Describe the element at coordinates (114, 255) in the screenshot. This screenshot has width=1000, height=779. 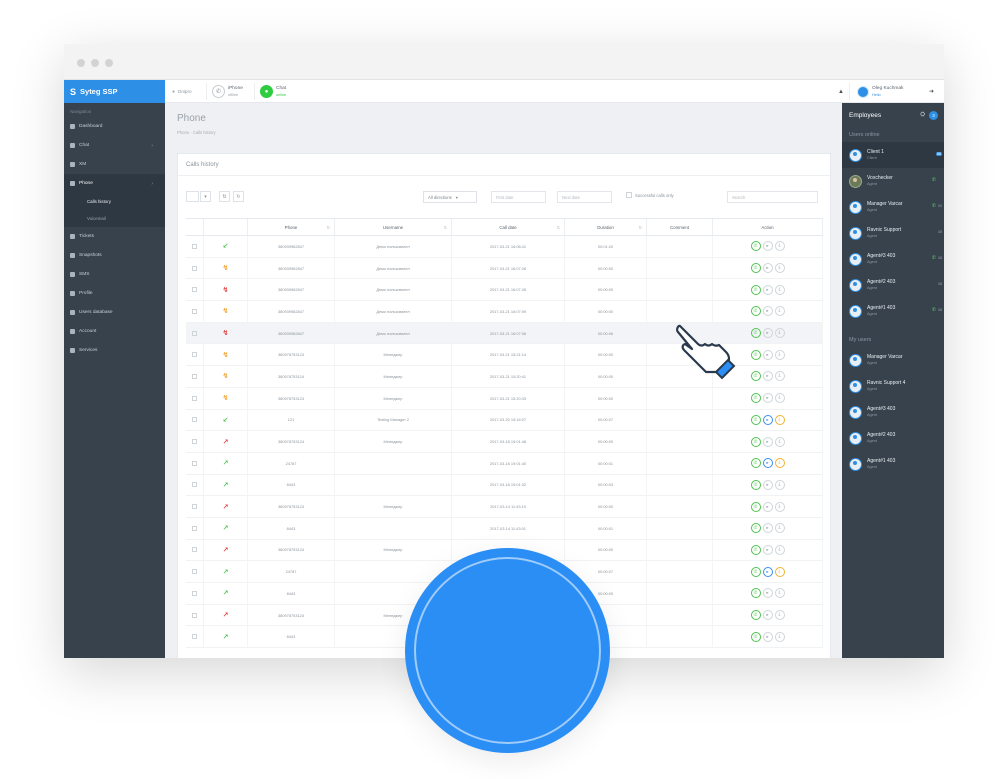
I see `sidebar-item: Snapshots` at that location.